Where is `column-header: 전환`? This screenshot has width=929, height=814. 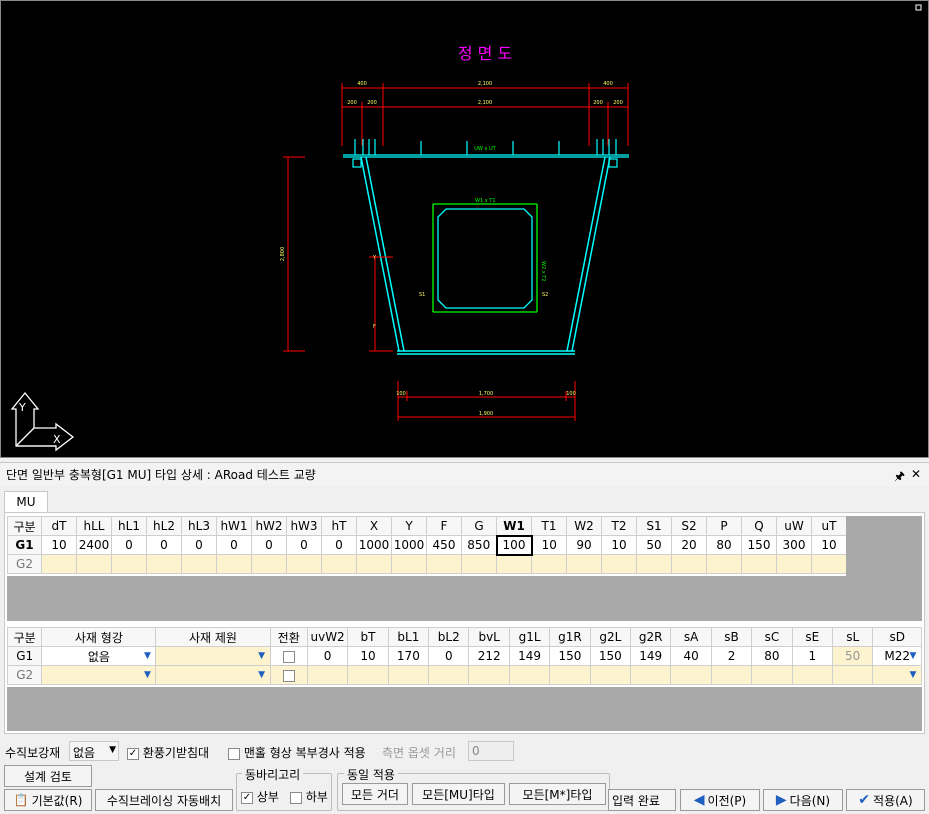 column-header: 전환 is located at coordinates (288, 637).